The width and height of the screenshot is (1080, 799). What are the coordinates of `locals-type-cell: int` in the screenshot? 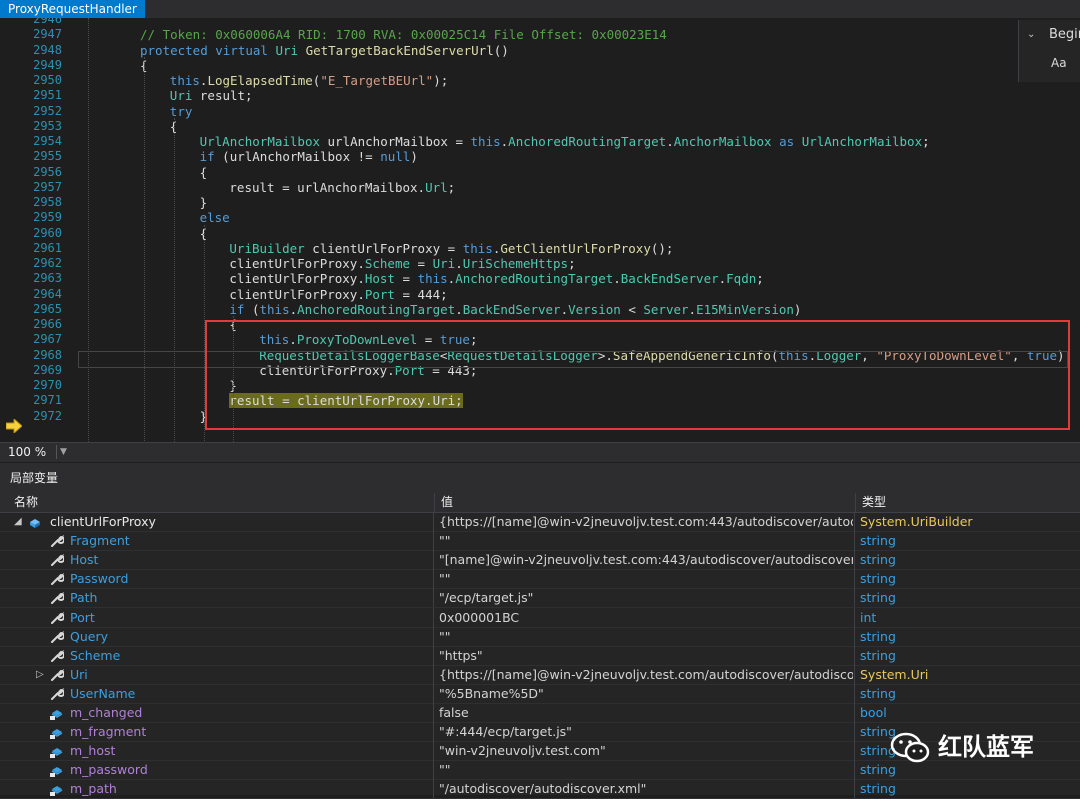 It's located at (967, 617).